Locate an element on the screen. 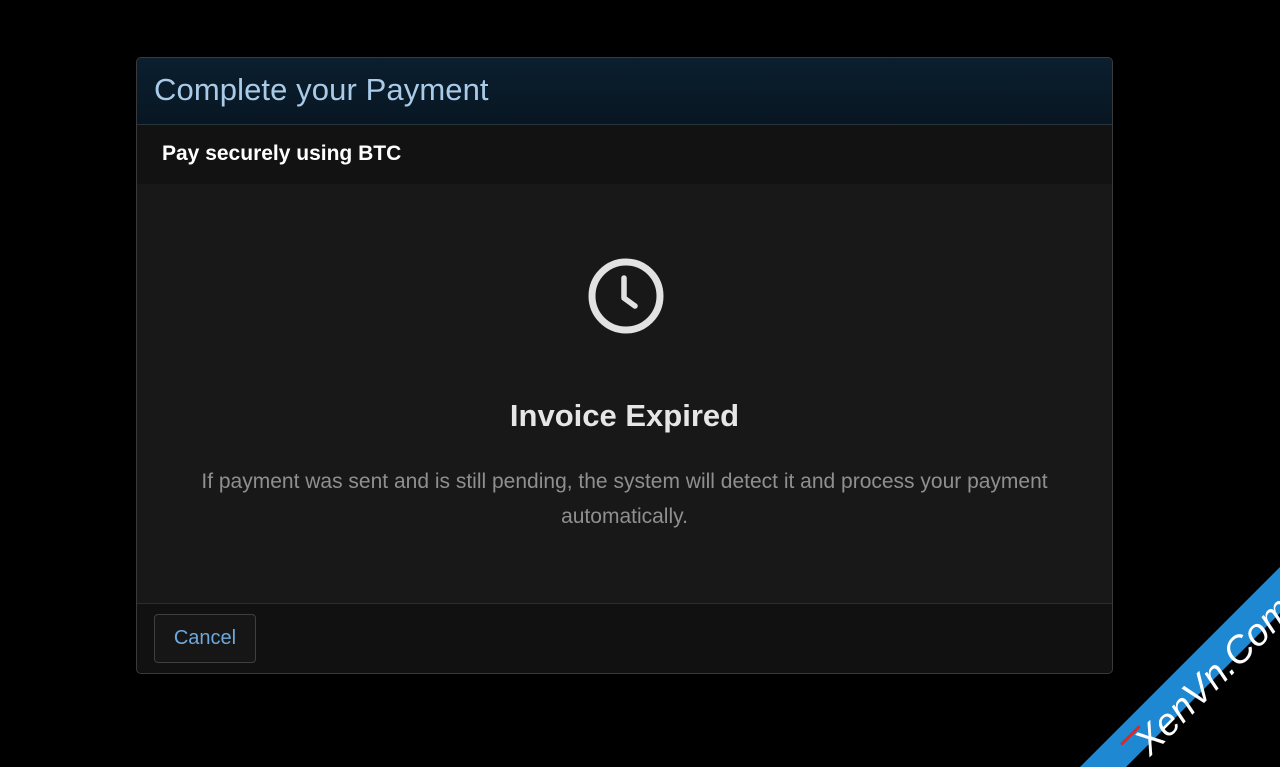 The image size is (1280, 767). clock-icon is located at coordinates (626, 296).